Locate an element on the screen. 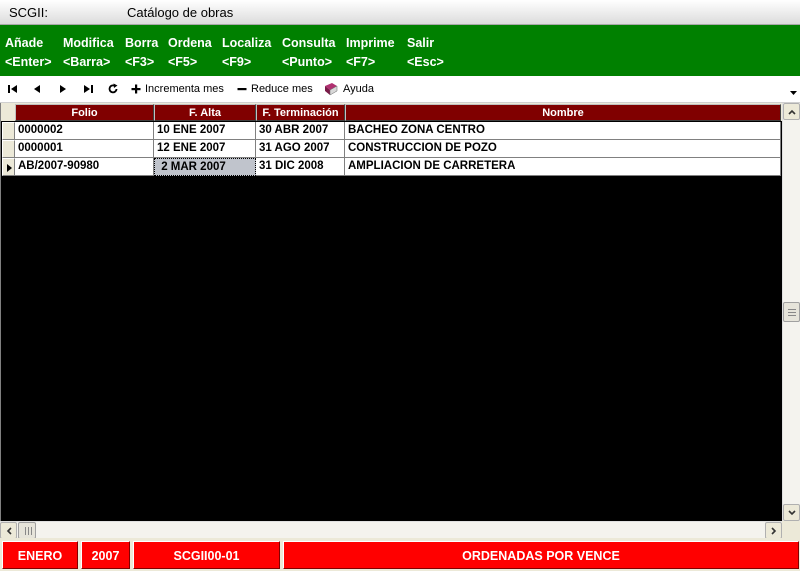 The image size is (800, 571). next-record-button is located at coordinates (63, 89).